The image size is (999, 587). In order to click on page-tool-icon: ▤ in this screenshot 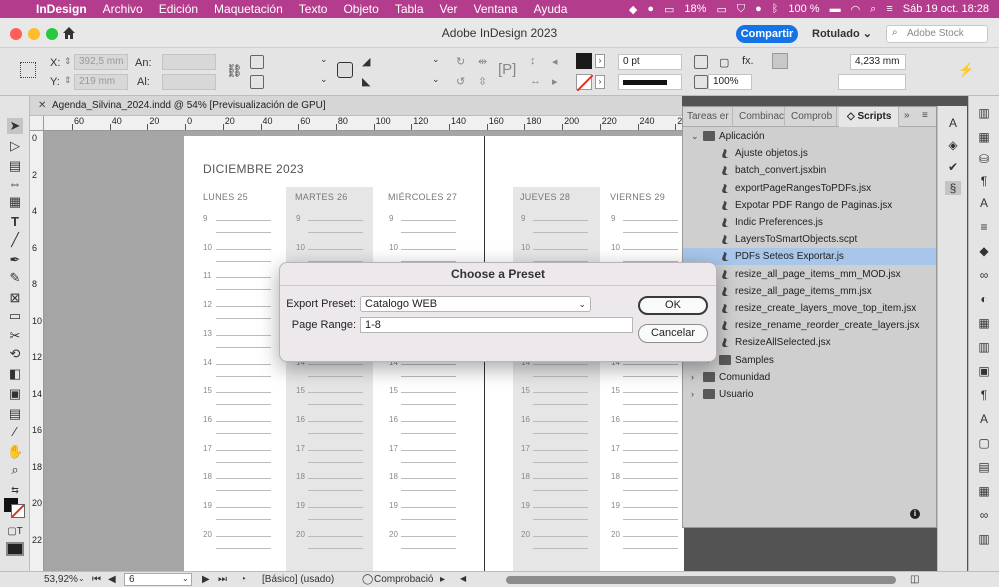, I will do `click(15, 166)`.